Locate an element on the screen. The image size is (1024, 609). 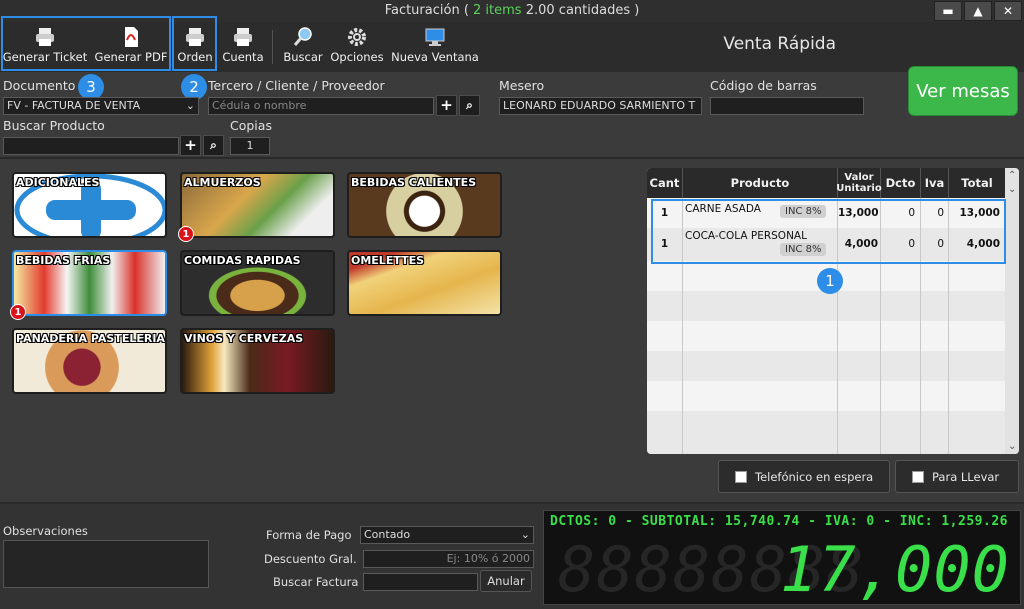
col-producto: Producto is located at coordinates (760, 183).